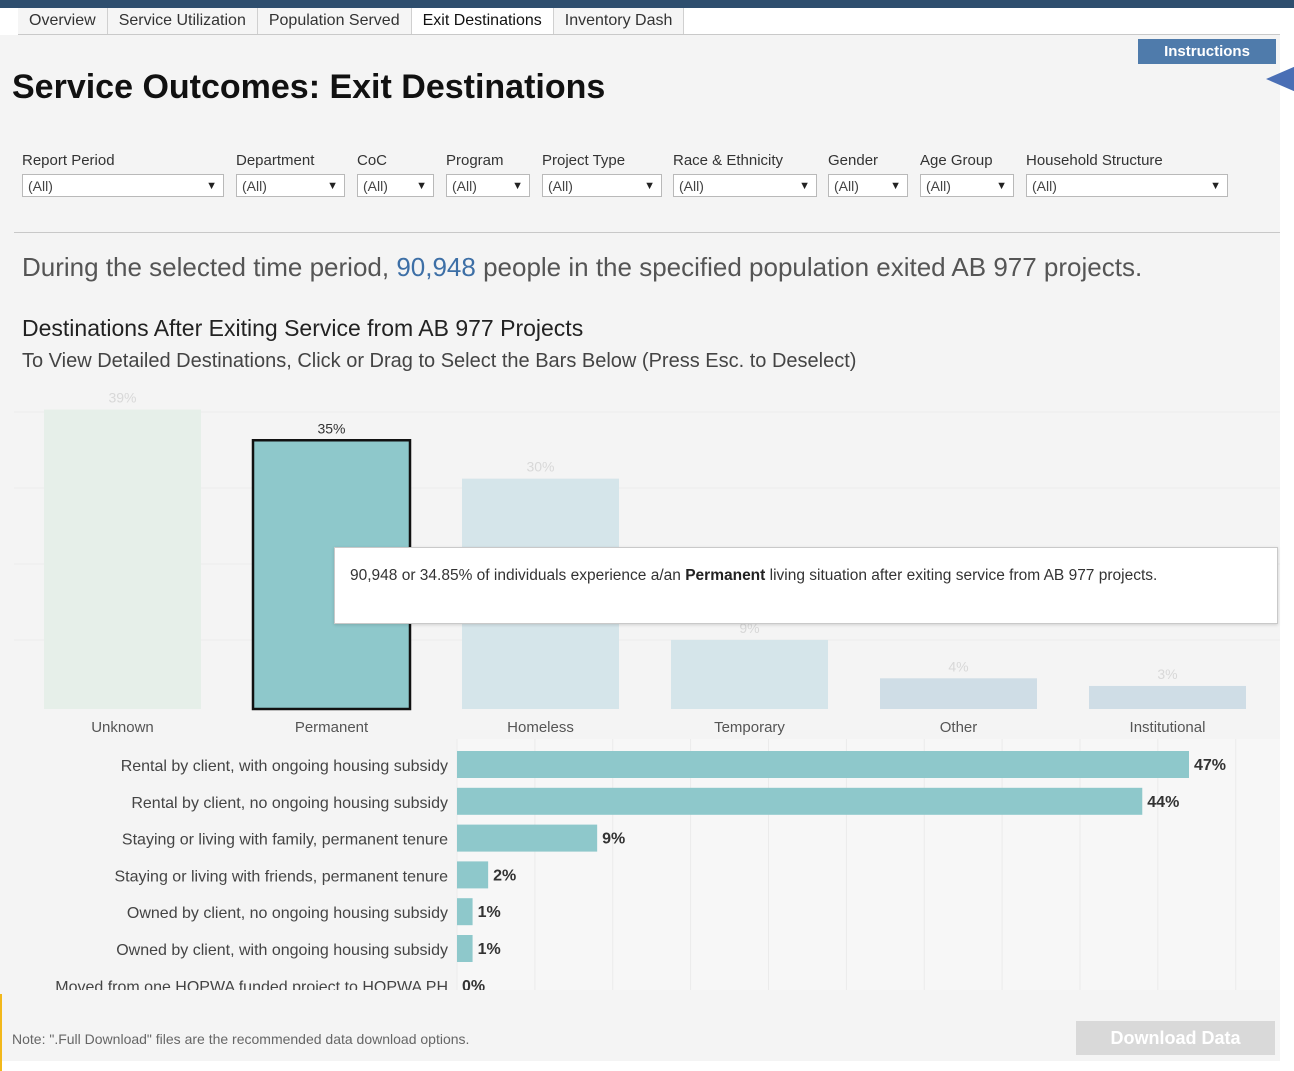 This screenshot has width=1294, height=1071. Describe the element at coordinates (182, 21) in the screenshot. I see `tab-service-utilization: Service Utilization` at that location.